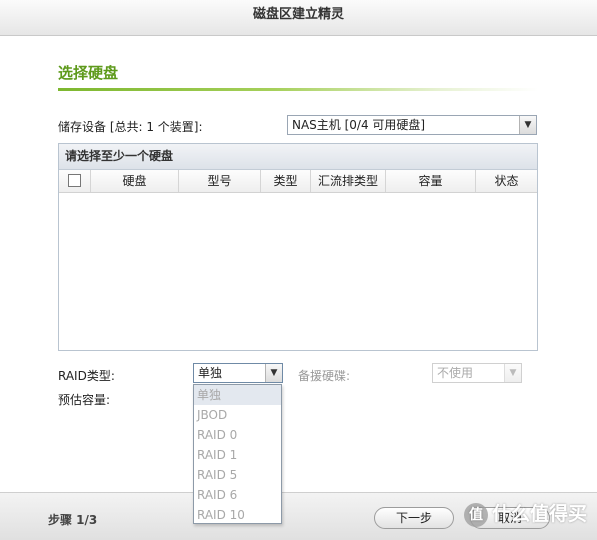 The height and width of the screenshot is (540, 597). I want to click on column-header-bus-type: 汇流排类型, so click(348, 181).